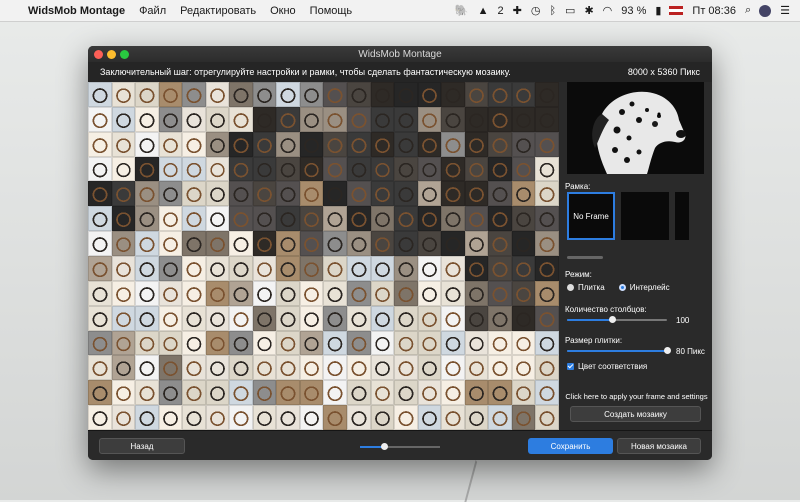 The image size is (800, 502). What do you see at coordinates (501, 481) in the screenshot?
I see `background-cable` at bounding box center [501, 481].